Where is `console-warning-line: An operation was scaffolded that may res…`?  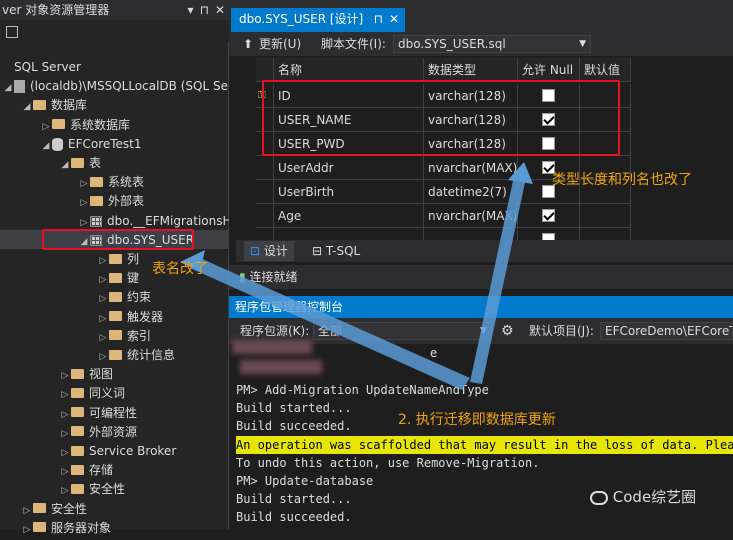 console-warning-line: An operation was scaffolded that may res… is located at coordinates (484, 444).